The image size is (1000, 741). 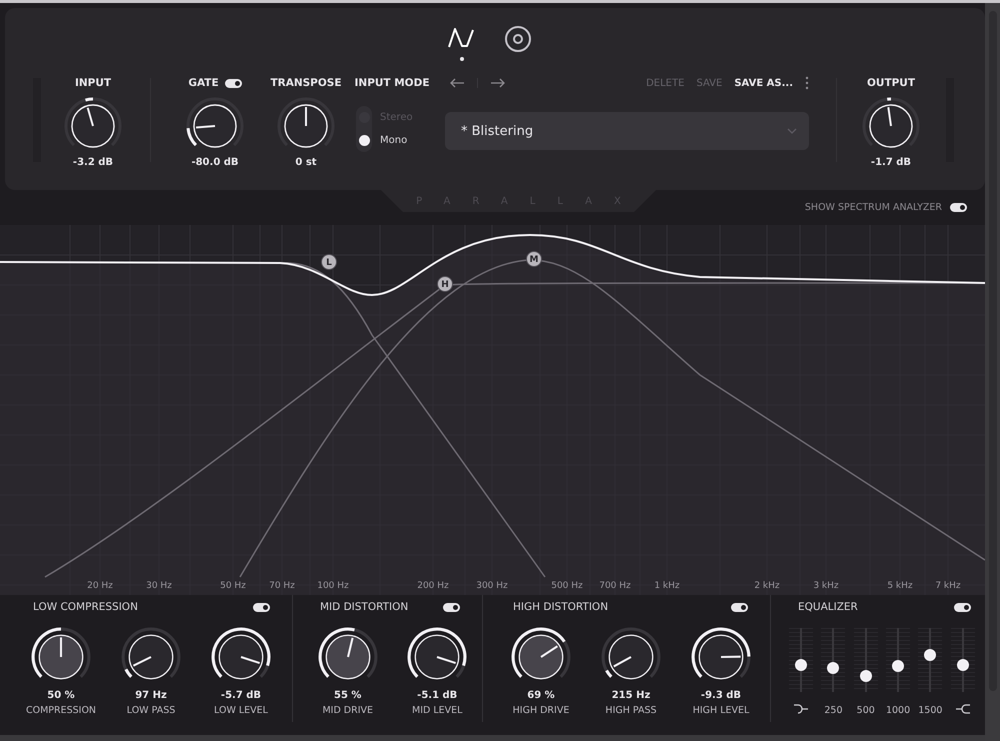 What do you see at coordinates (962, 709) in the screenshot?
I see `high-shelf-icon` at bounding box center [962, 709].